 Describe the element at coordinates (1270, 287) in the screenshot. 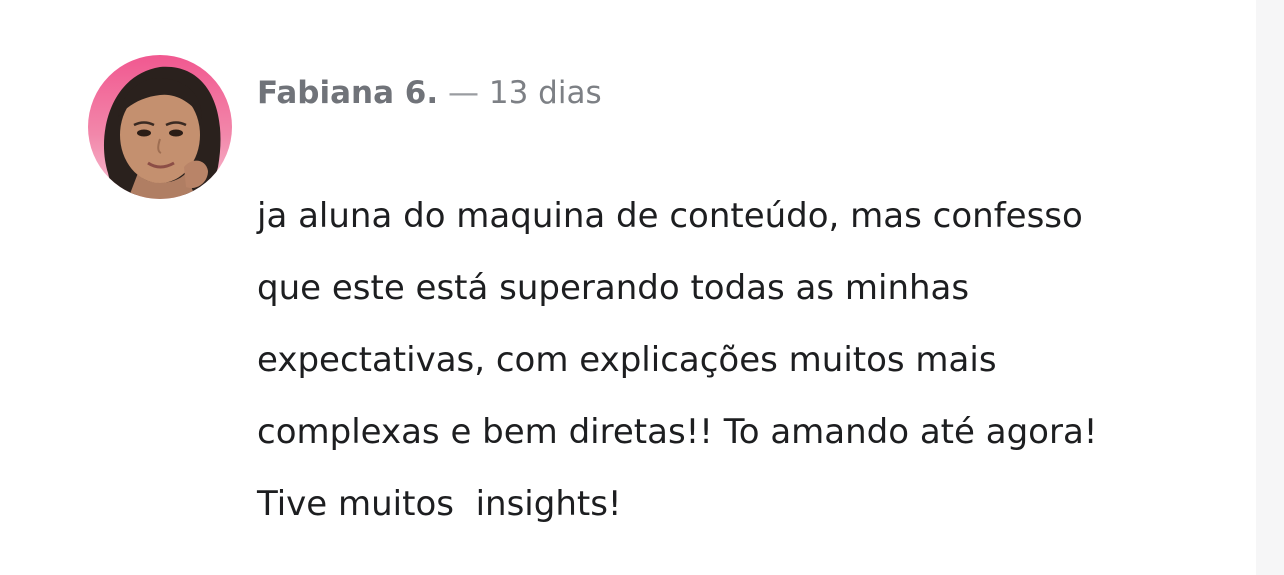

I see `scrollbar-track` at that location.